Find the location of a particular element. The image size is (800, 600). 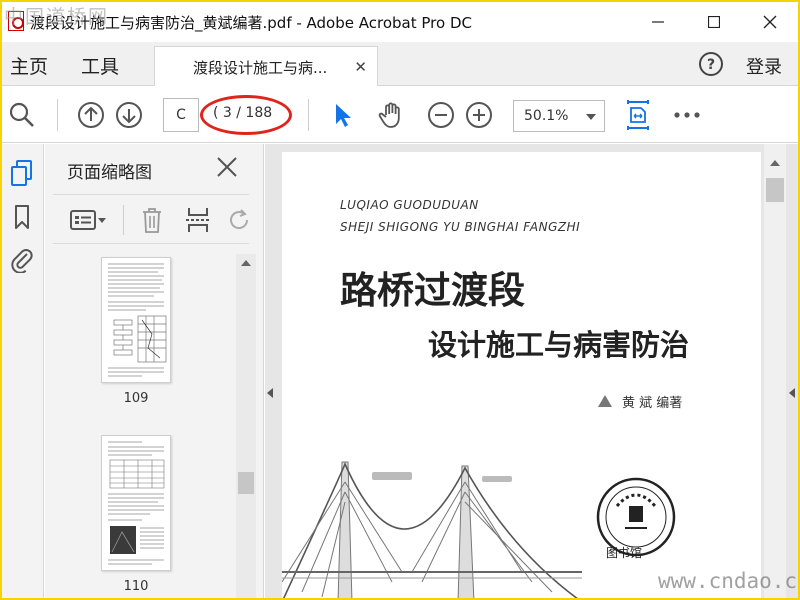

zoom-in-button is located at coordinates (479, 115).